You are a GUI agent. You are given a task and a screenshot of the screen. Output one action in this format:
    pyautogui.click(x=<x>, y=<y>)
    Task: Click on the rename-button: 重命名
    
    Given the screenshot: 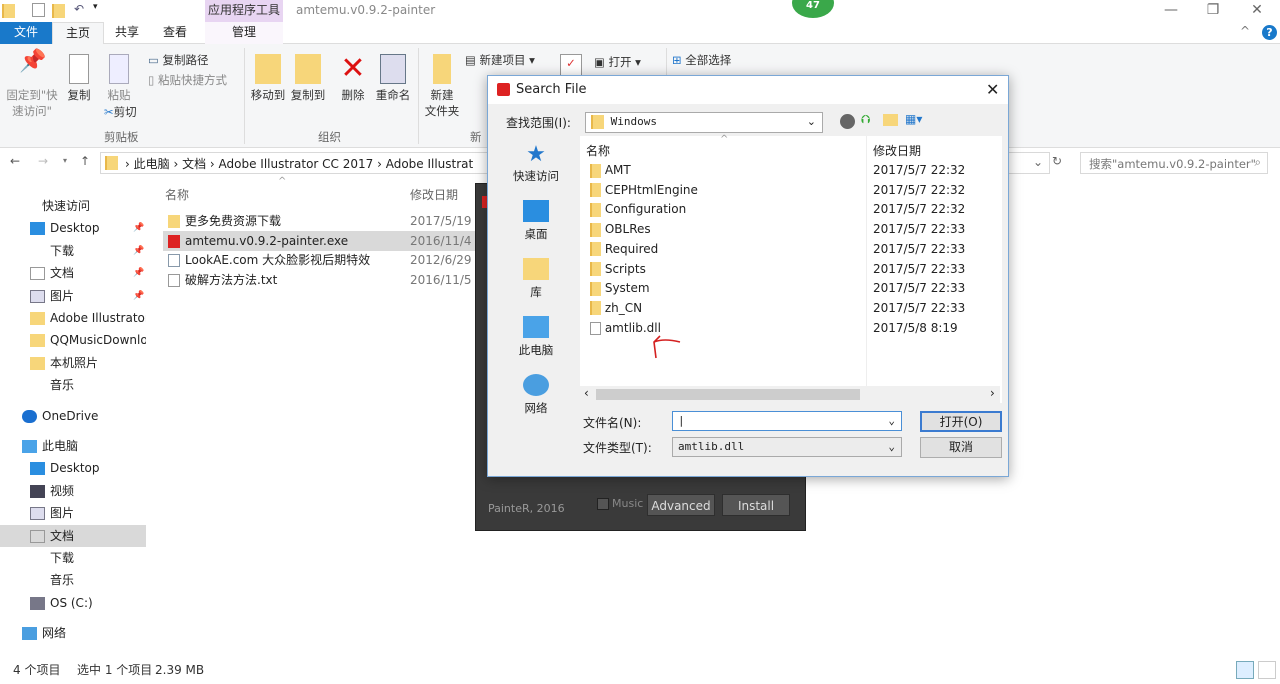 What is the action you would take?
    pyautogui.click(x=393, y=78)
    